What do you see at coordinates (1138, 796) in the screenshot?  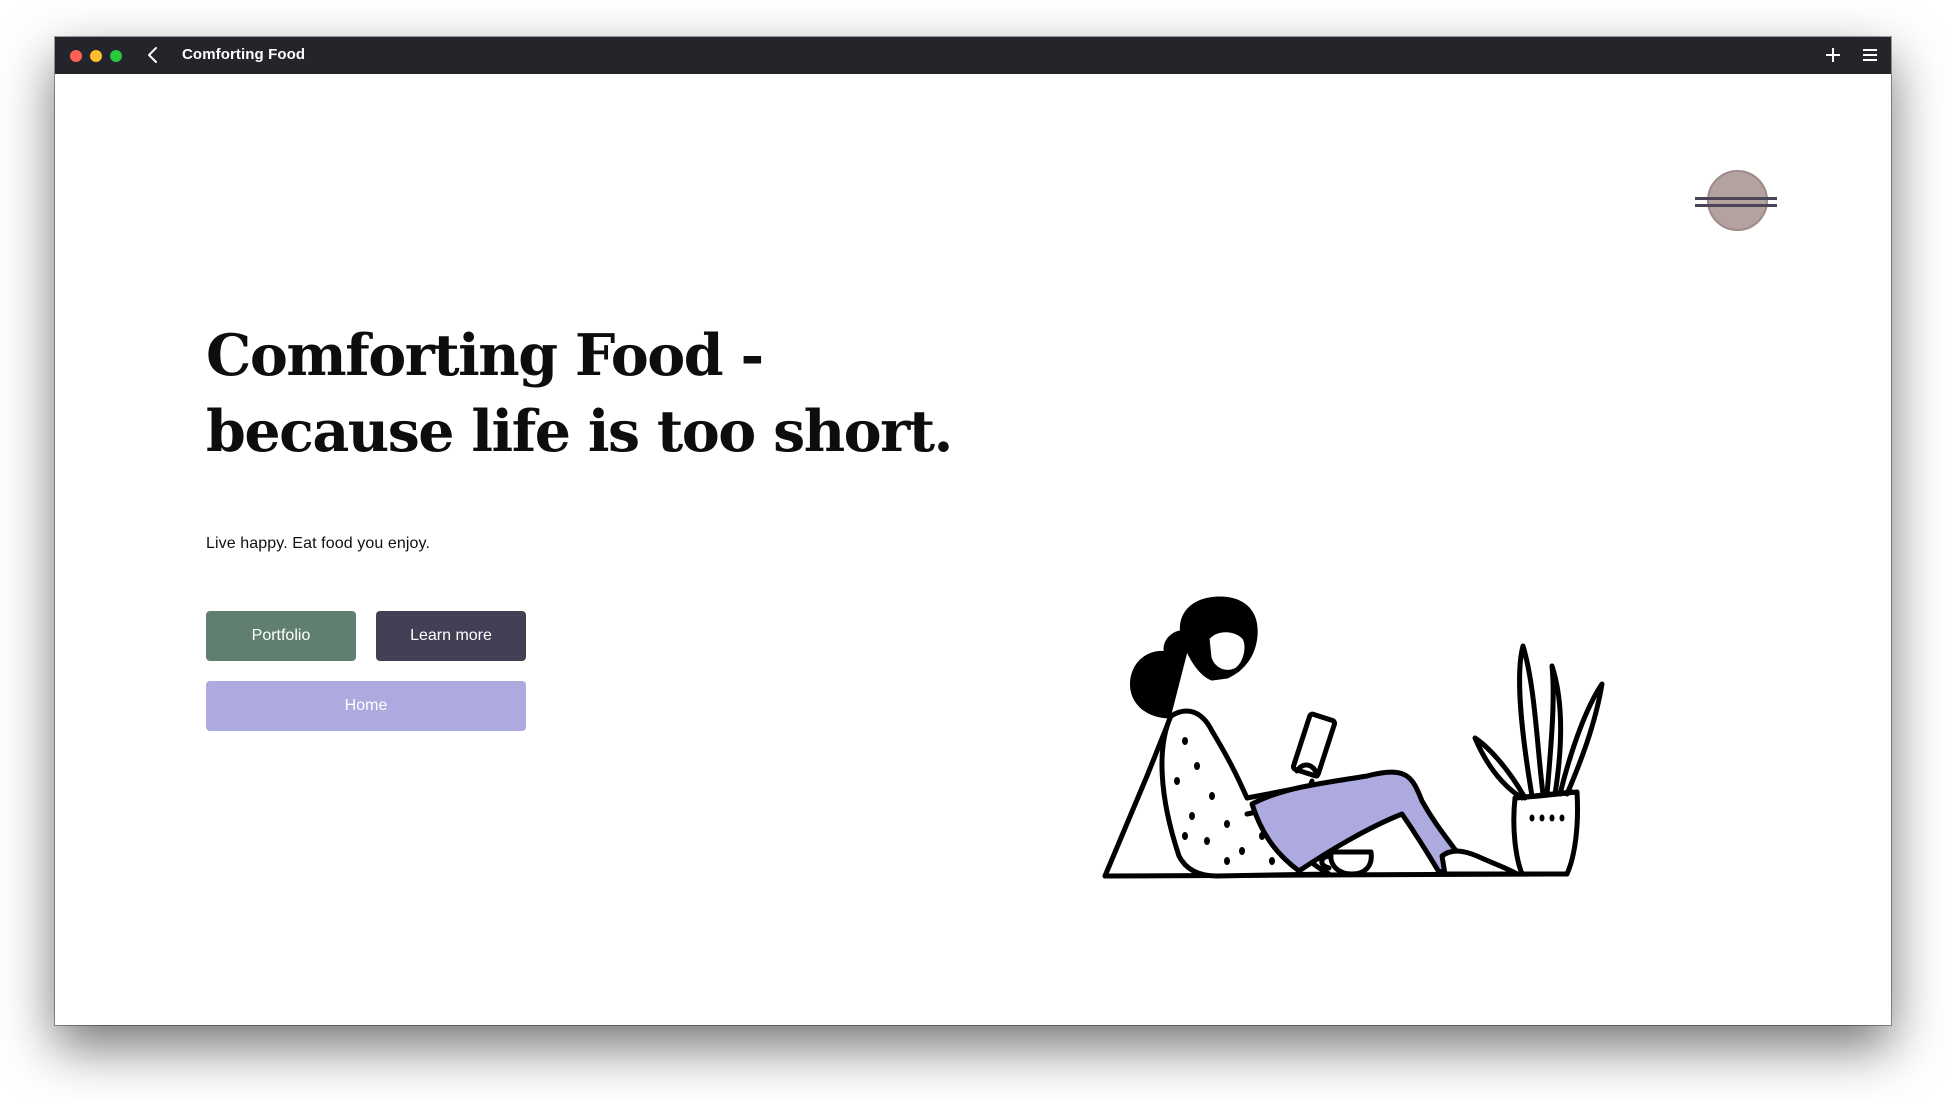 I see `back-outline` at bounding box center [1138, 796].